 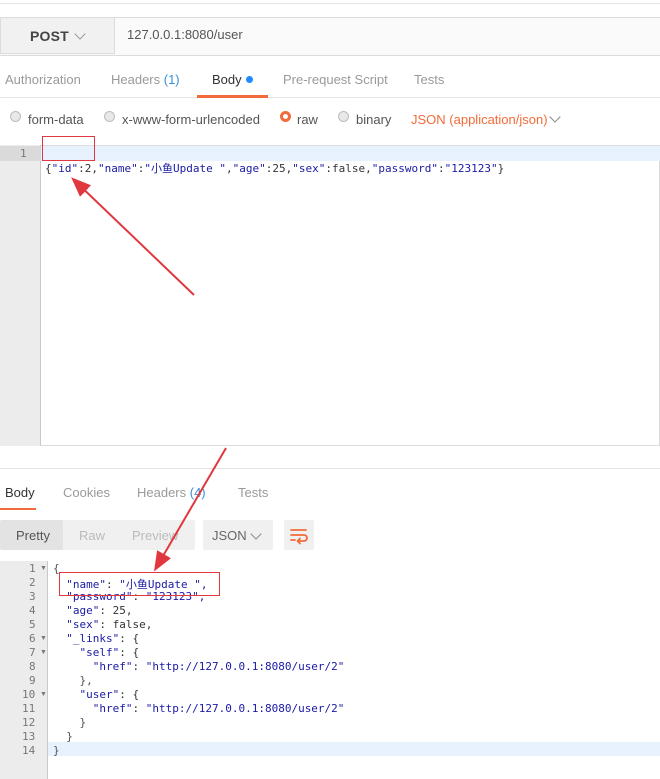 I want to click on annotation-arrow-request, so click(x=133, y=236).